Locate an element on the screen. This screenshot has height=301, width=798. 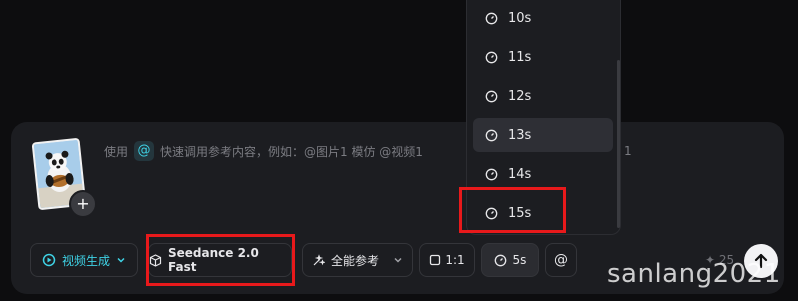
prompt-input: 使用 @ 快速调用参考内容，例如：@图片1 模仿 @视频1 1 is located at coordinates (368, 151).